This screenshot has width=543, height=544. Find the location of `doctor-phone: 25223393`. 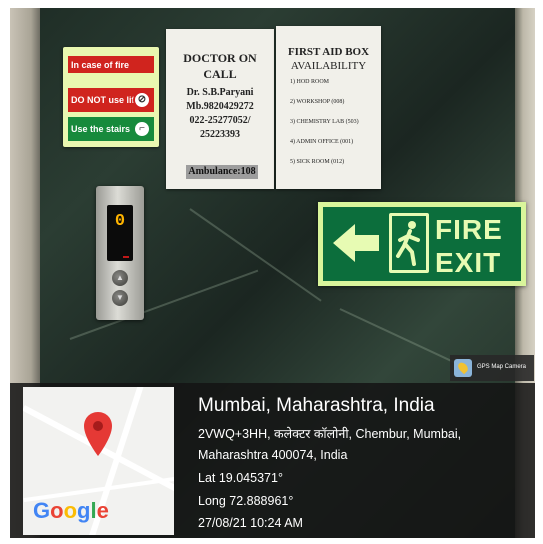

doctor-phone: 25223393 is located at coordinates (220, 134).